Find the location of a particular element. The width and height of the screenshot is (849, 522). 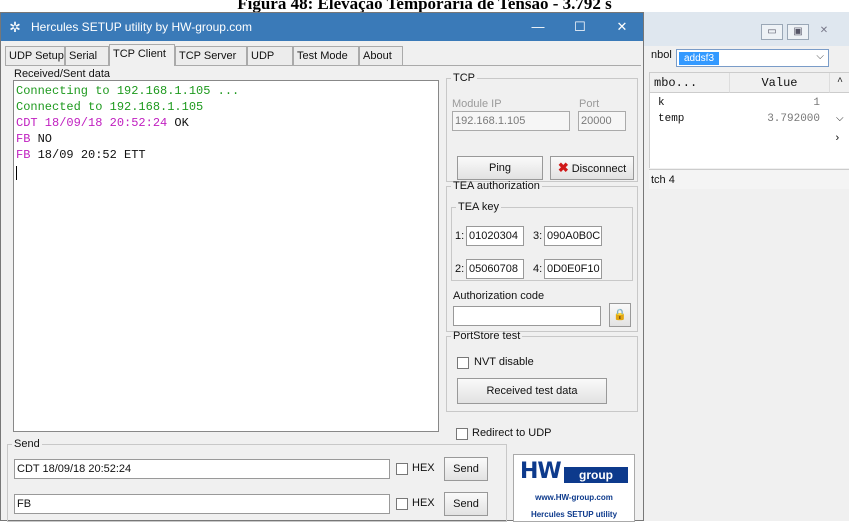

key-3-label: 3: is located at coordinates (538, 236).